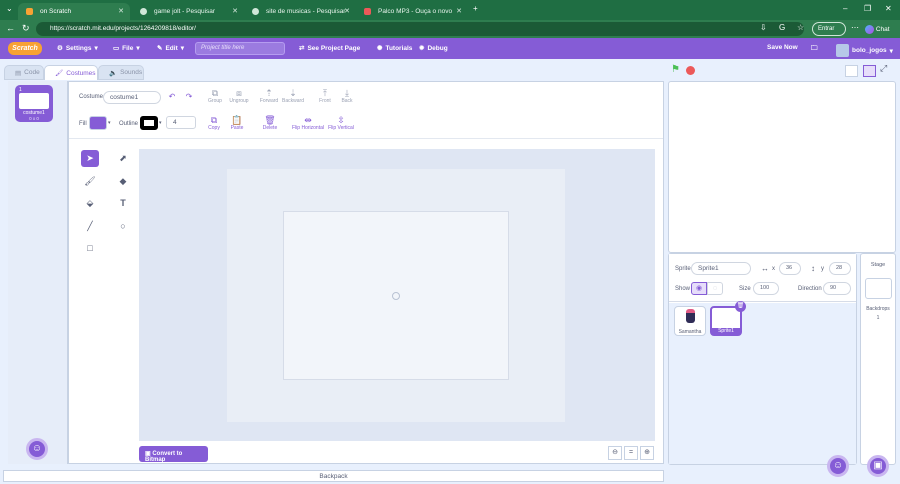 This screenshot has width=900, height=484. I want to click on flip-horizontal-button: ⇹ Flip Horizontal, so click(308, 123).